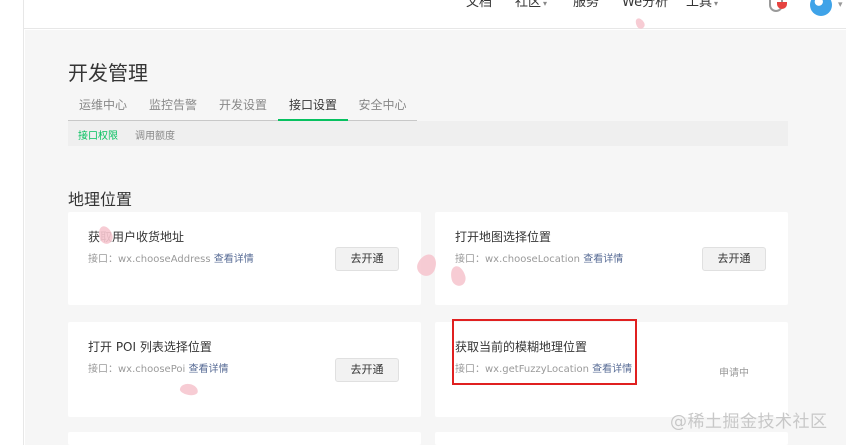 The width and height of the screenshot is (846, 445). Describe the element at coordinates (98, 134) in the screenshot. I see `subtab-api-permissions: 接口权限` at that location.